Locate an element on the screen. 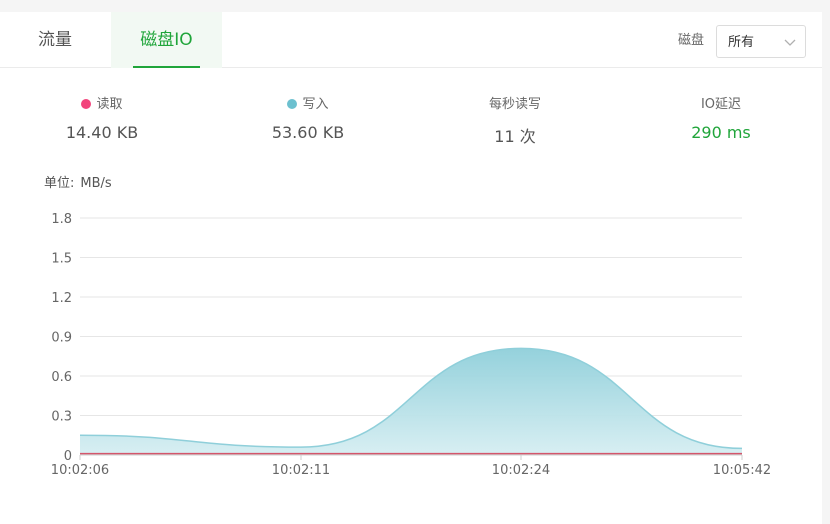 This screenshot has height=524, width=830. y-tick-label: 1.2 is located at coordinates (61, 298).